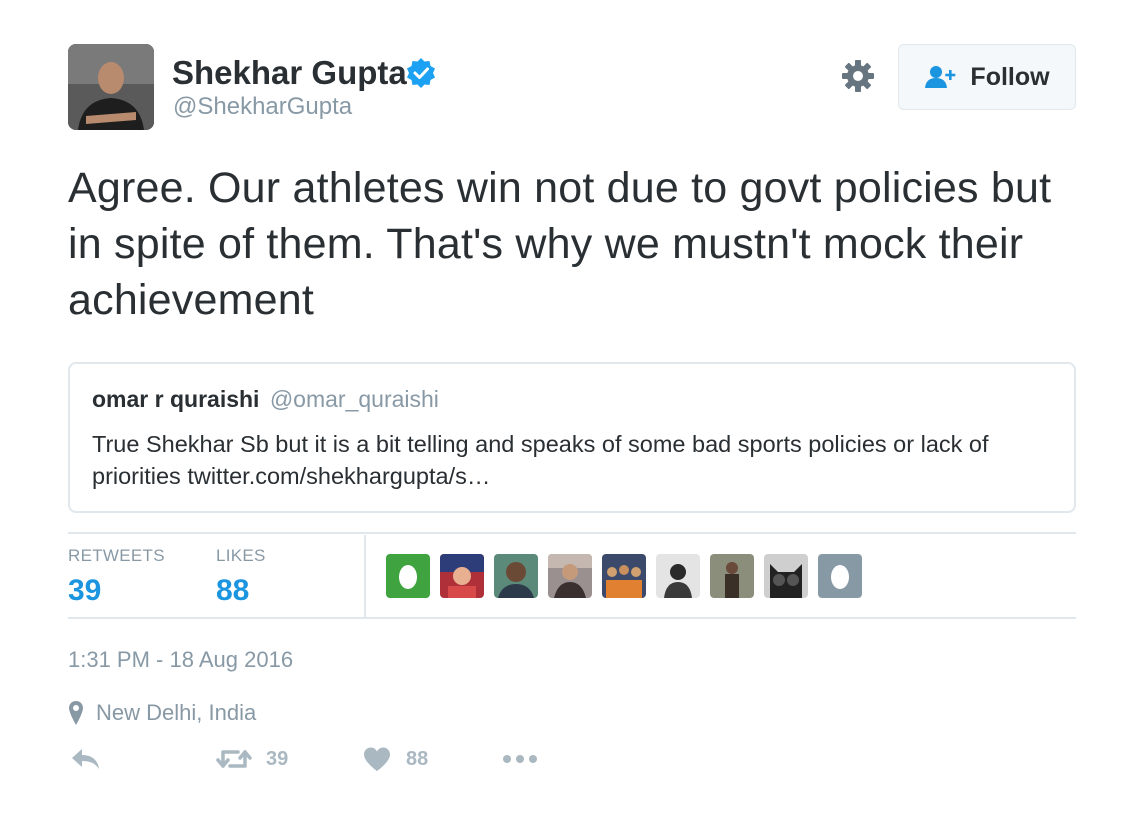 This screenshot has width=1140, height=824. Describe the element at coordinates (234, 759) in the screenshot. I see `retweet-icon` at that location.